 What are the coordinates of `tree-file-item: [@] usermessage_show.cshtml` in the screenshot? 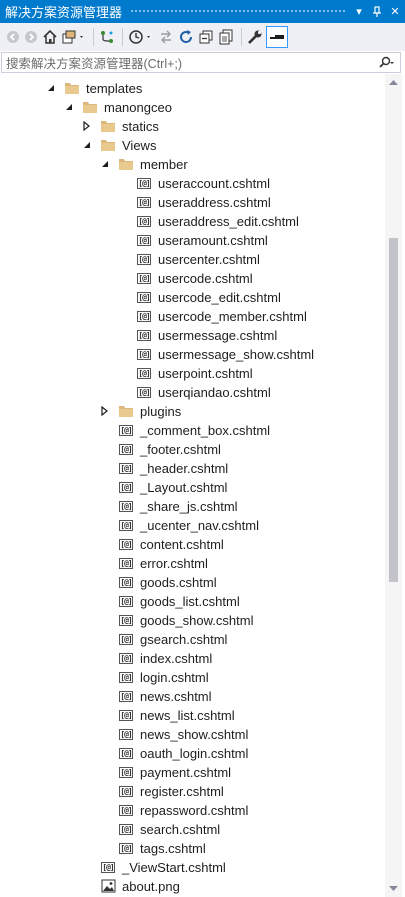 It's located at (192, 354).